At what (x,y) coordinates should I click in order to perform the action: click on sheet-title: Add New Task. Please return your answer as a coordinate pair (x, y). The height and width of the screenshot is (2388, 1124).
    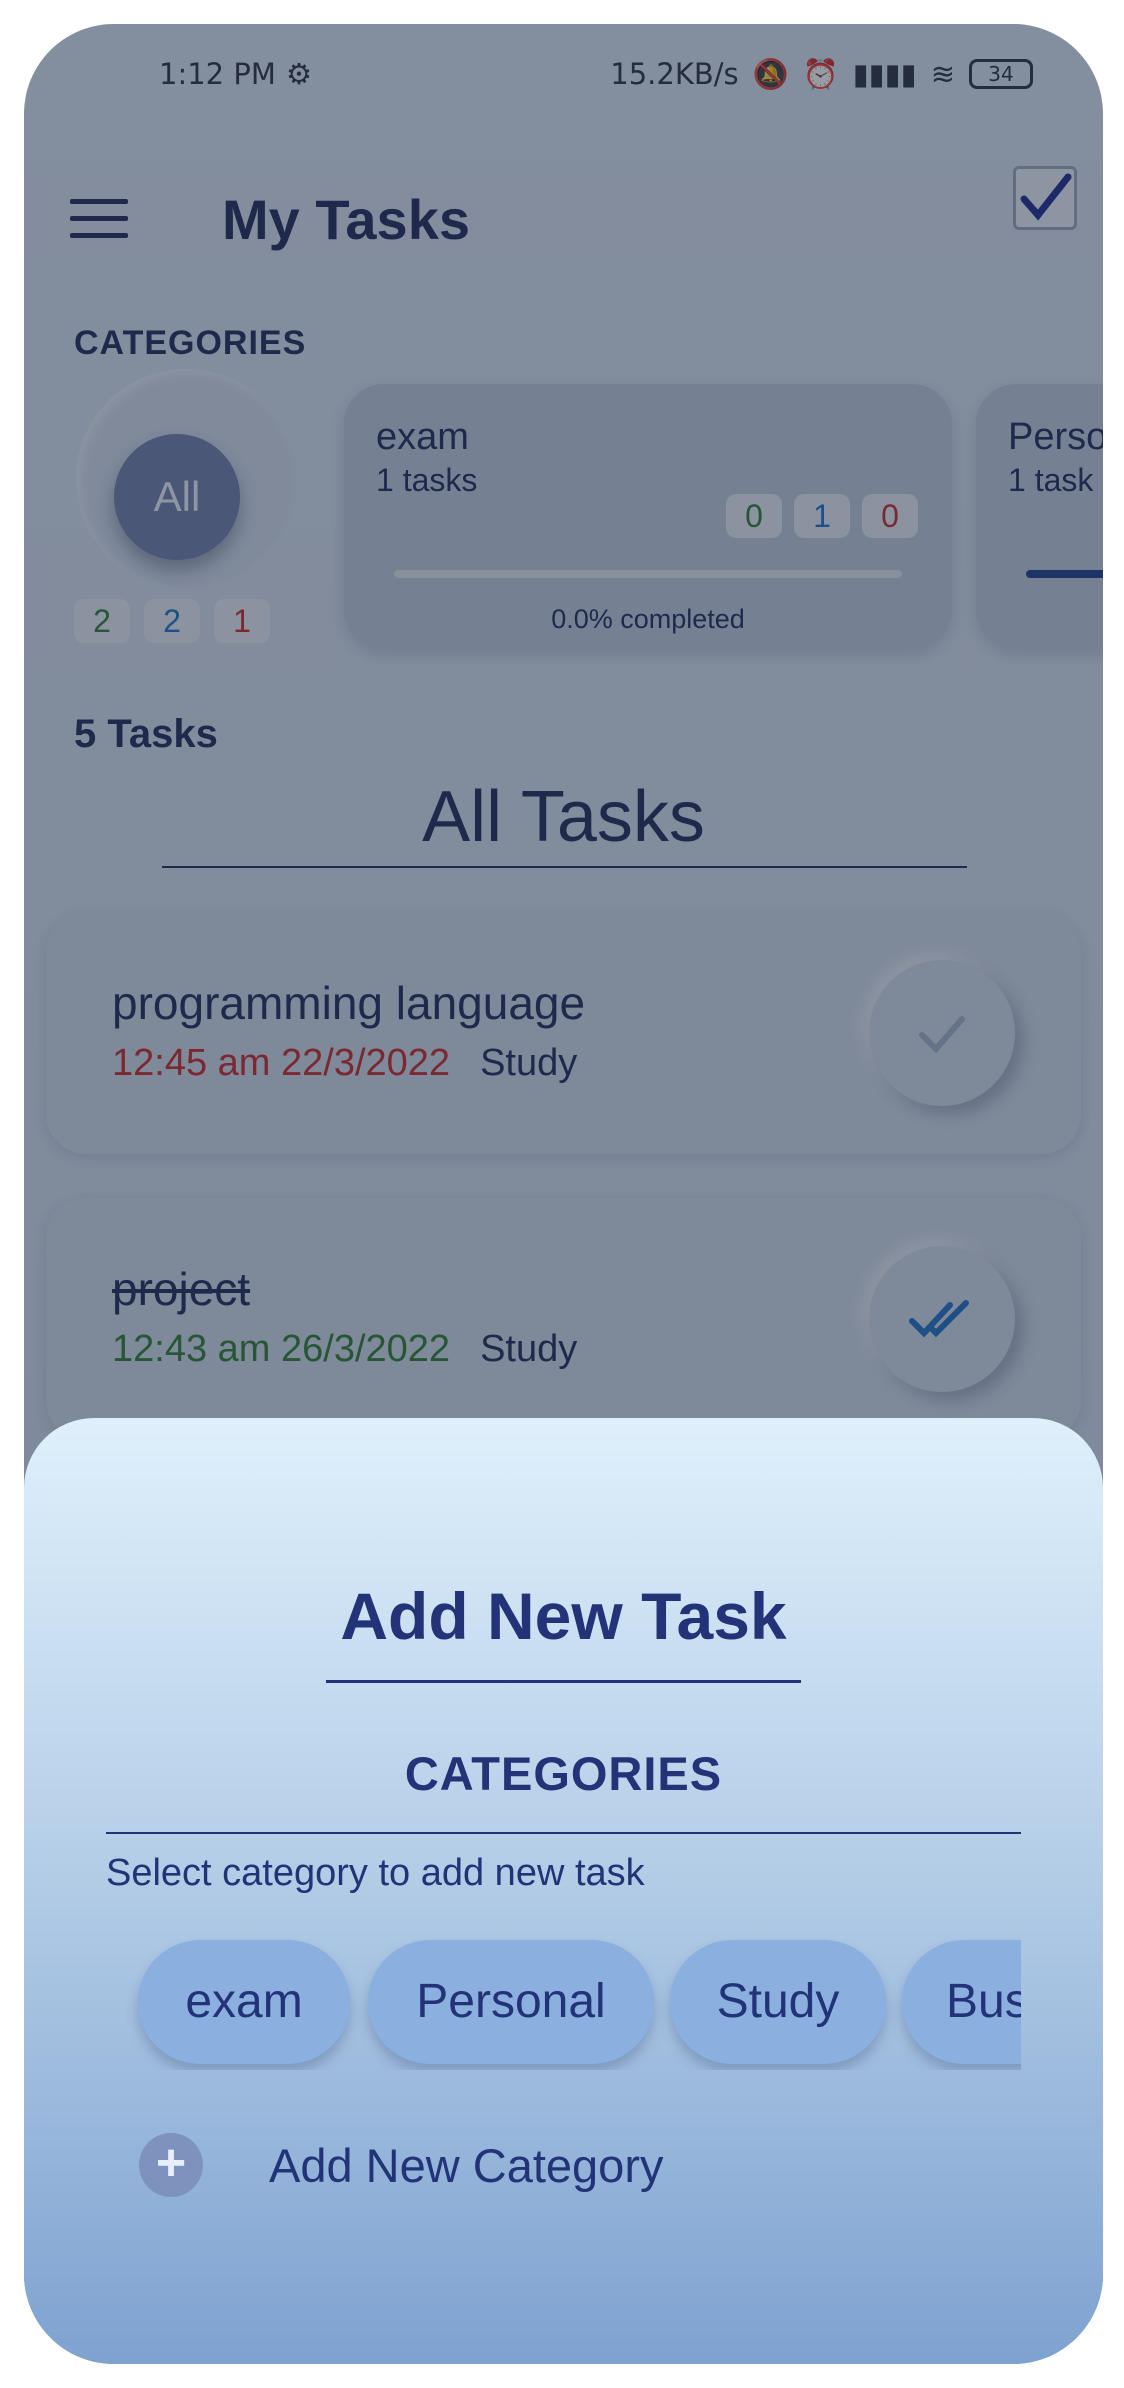
    Looking at the image, I should click on (563, 1616).